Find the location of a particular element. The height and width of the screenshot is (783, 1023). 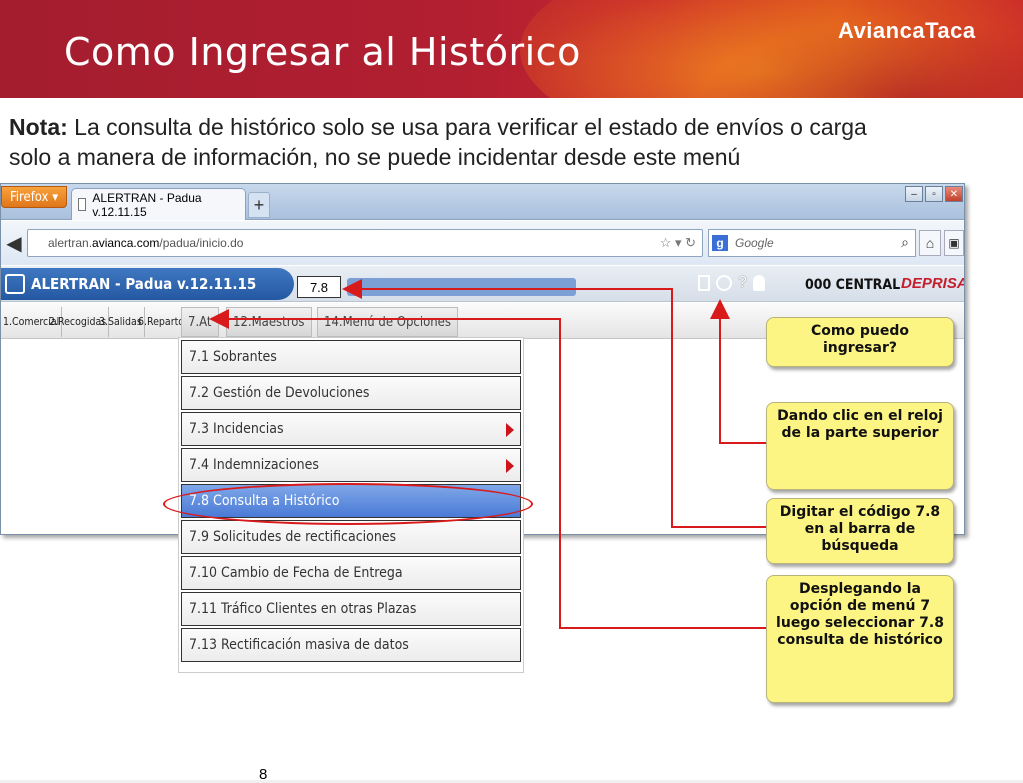

menu-item-sobrantes: 7.1 Sobrantes is located at coordinates (351, 357).